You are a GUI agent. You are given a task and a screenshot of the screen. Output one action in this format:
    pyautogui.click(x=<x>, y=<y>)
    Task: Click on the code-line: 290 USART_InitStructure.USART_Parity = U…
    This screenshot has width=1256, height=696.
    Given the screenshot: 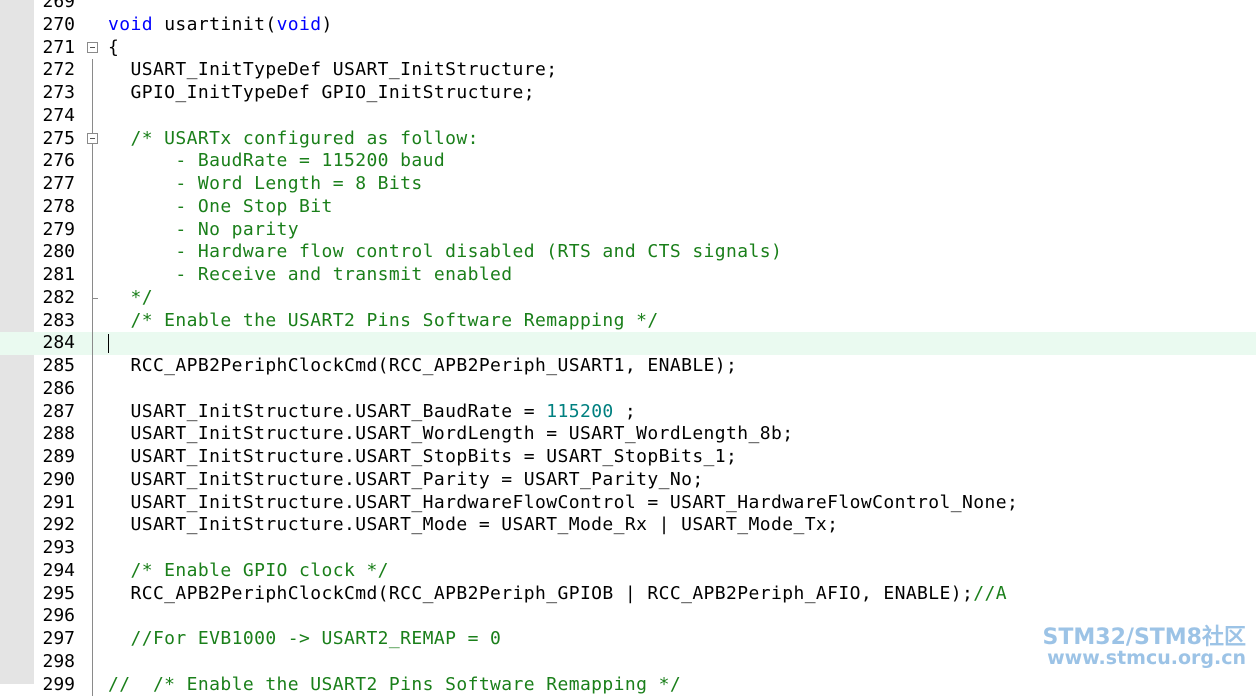 What is the action you would take?
    pyautogui.click(x=628, y=480)
    